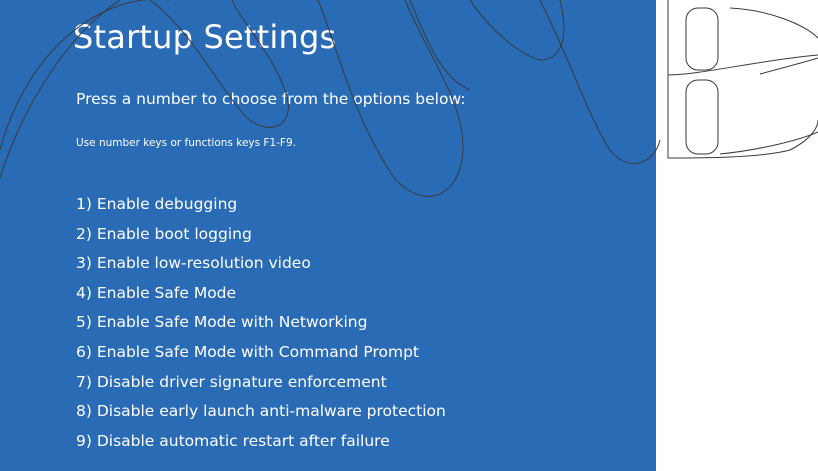 The height and width of the screenshot is (471, 818). I want to click on watermark-letter-b, so click(742, 79).